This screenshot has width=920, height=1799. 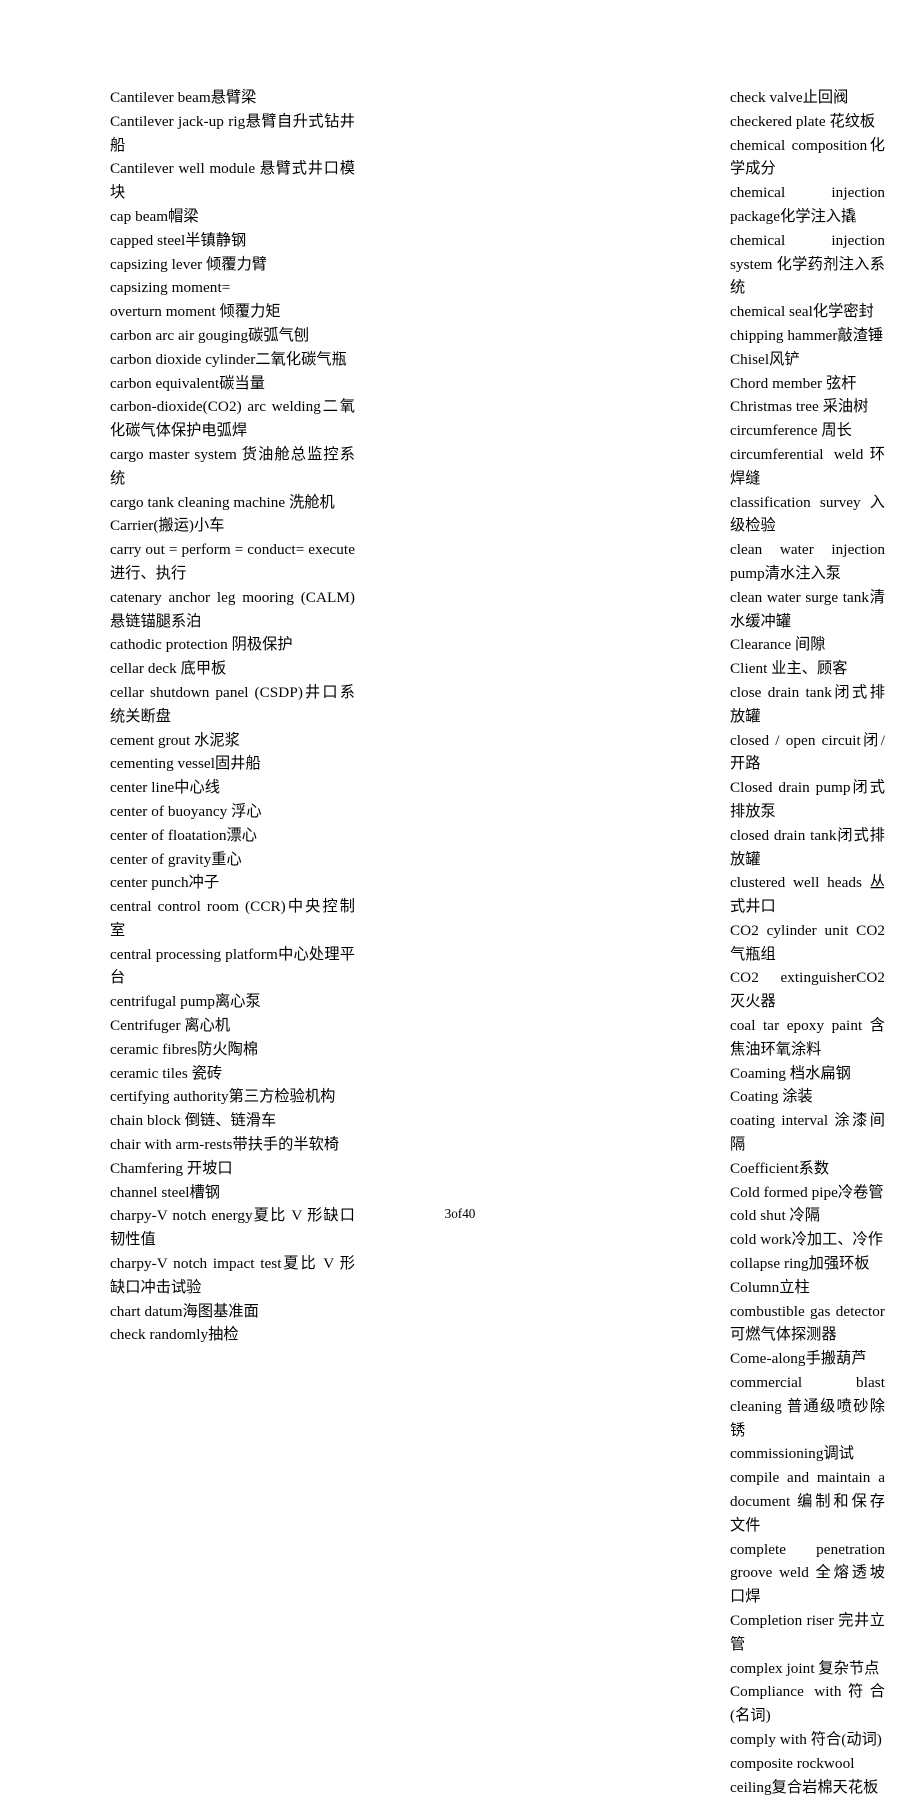 What do you see at coordinates (186, 811) in the screenshot?
I see `glossary-entry: center of buoyancy 浮心` at bounding box center [186, 811].